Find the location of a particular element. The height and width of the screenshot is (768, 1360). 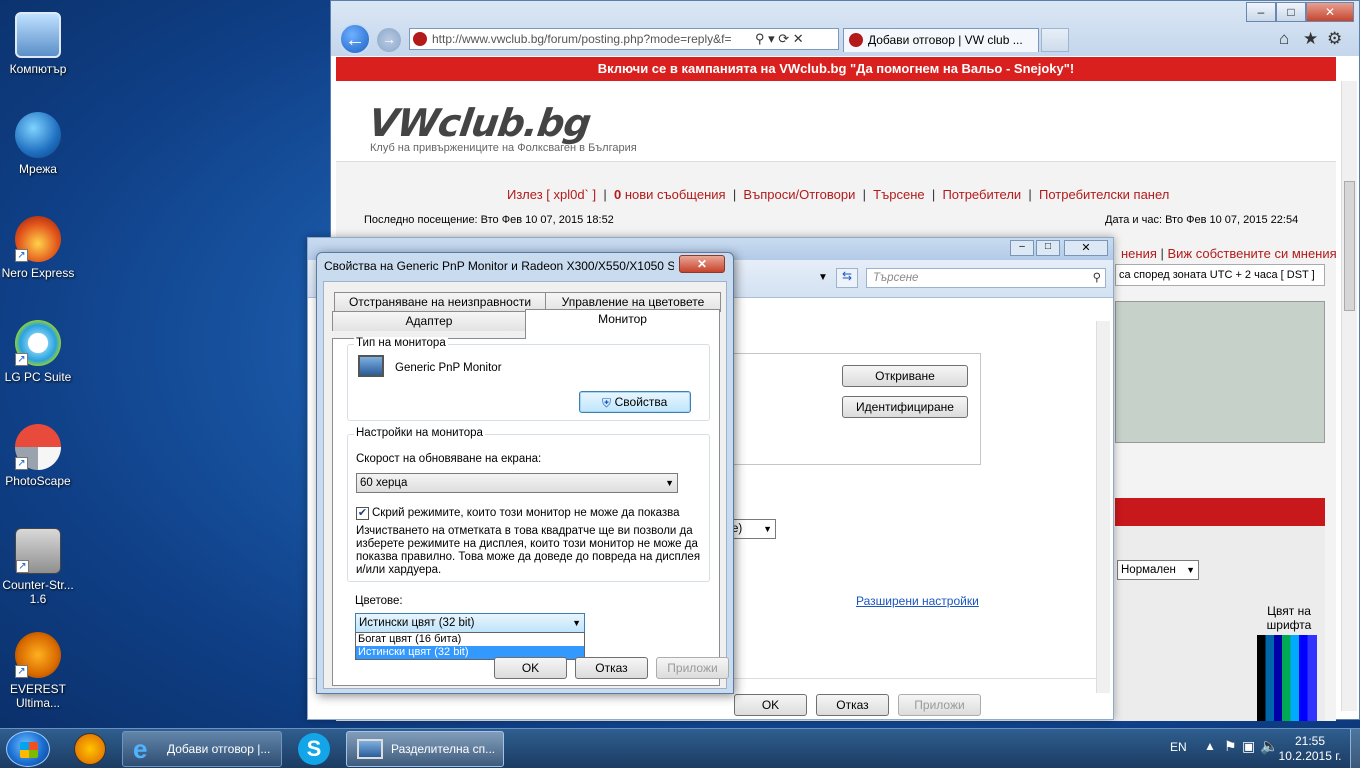

volume-icon: 🔈 is located at coordinates (1269, 746).